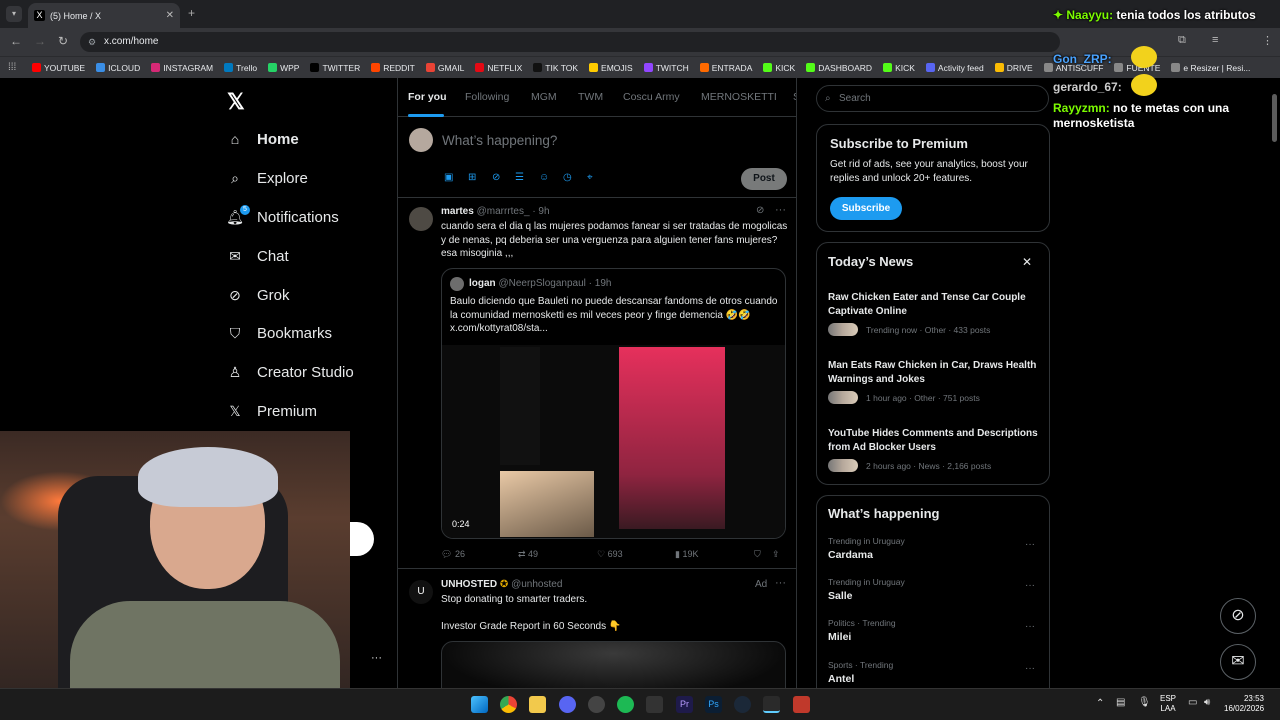 The image size is (1280, 720). What do you see at coordinates (651, 97) in the screenshot?
I see `tab-coscu-army: Coscu Army` at bounding box center [651, 97].